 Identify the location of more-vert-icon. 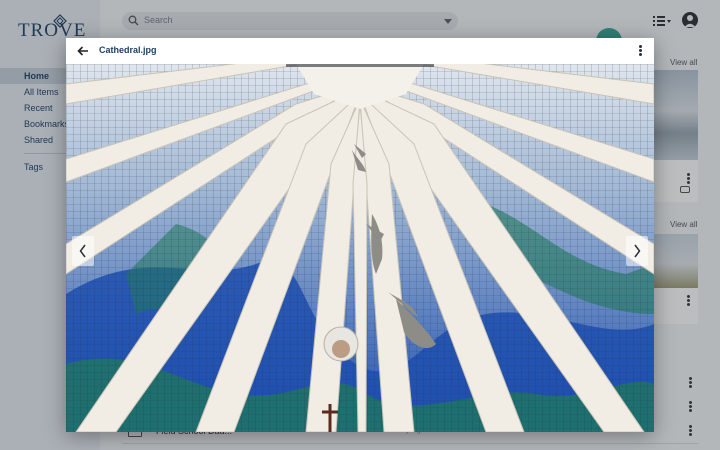
(640, 51).